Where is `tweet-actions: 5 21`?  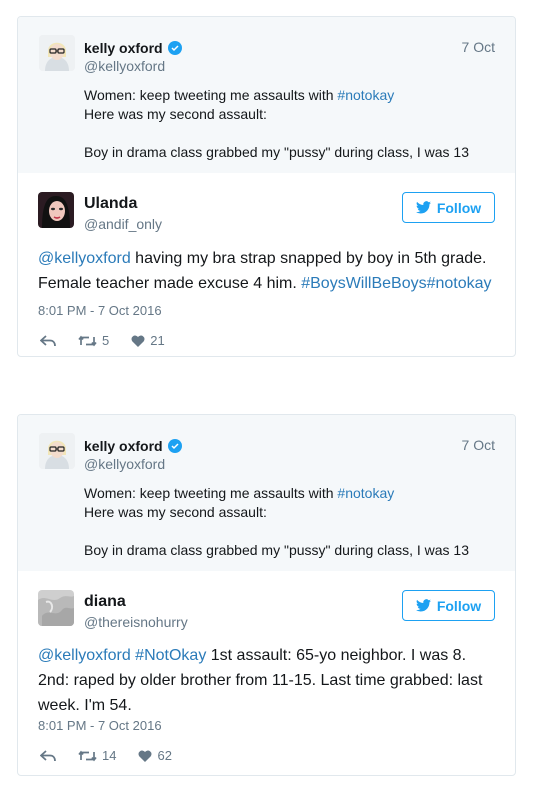
tweet-actions: 5 21 is located at coordinates (113, 340).